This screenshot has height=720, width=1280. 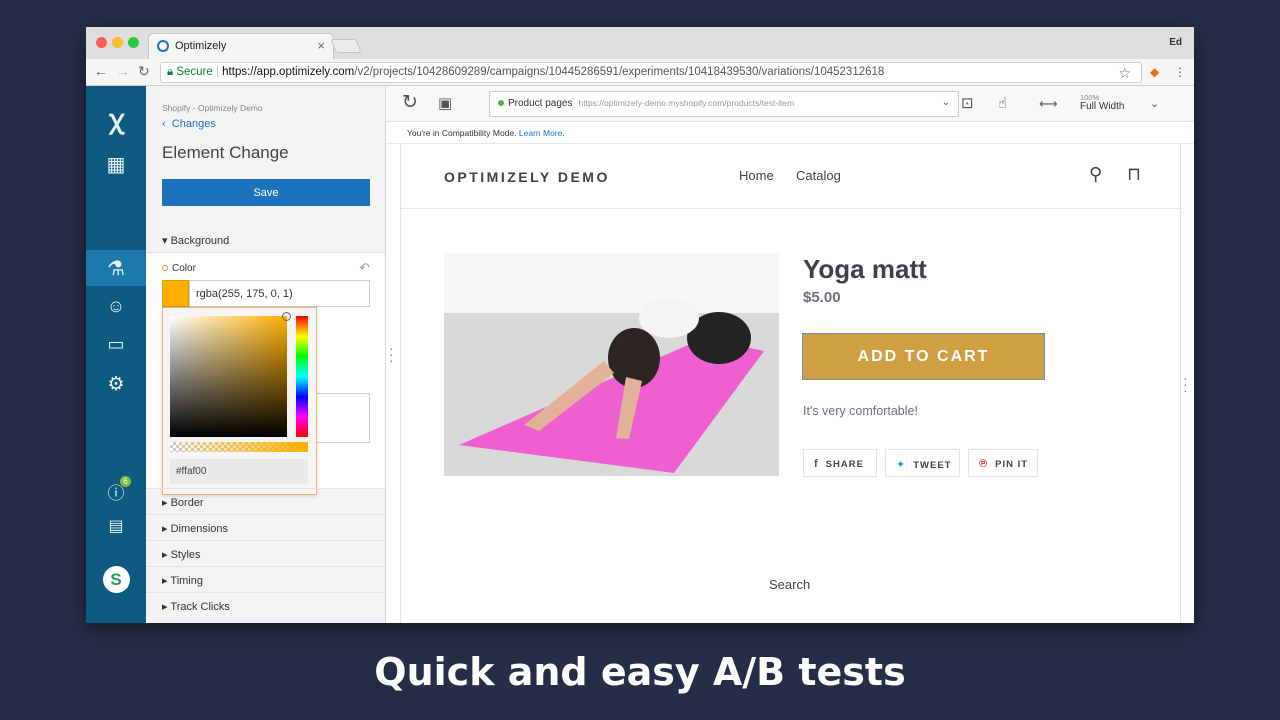 I want to click on yoga-photo-icon, so click(x=611, y=364).